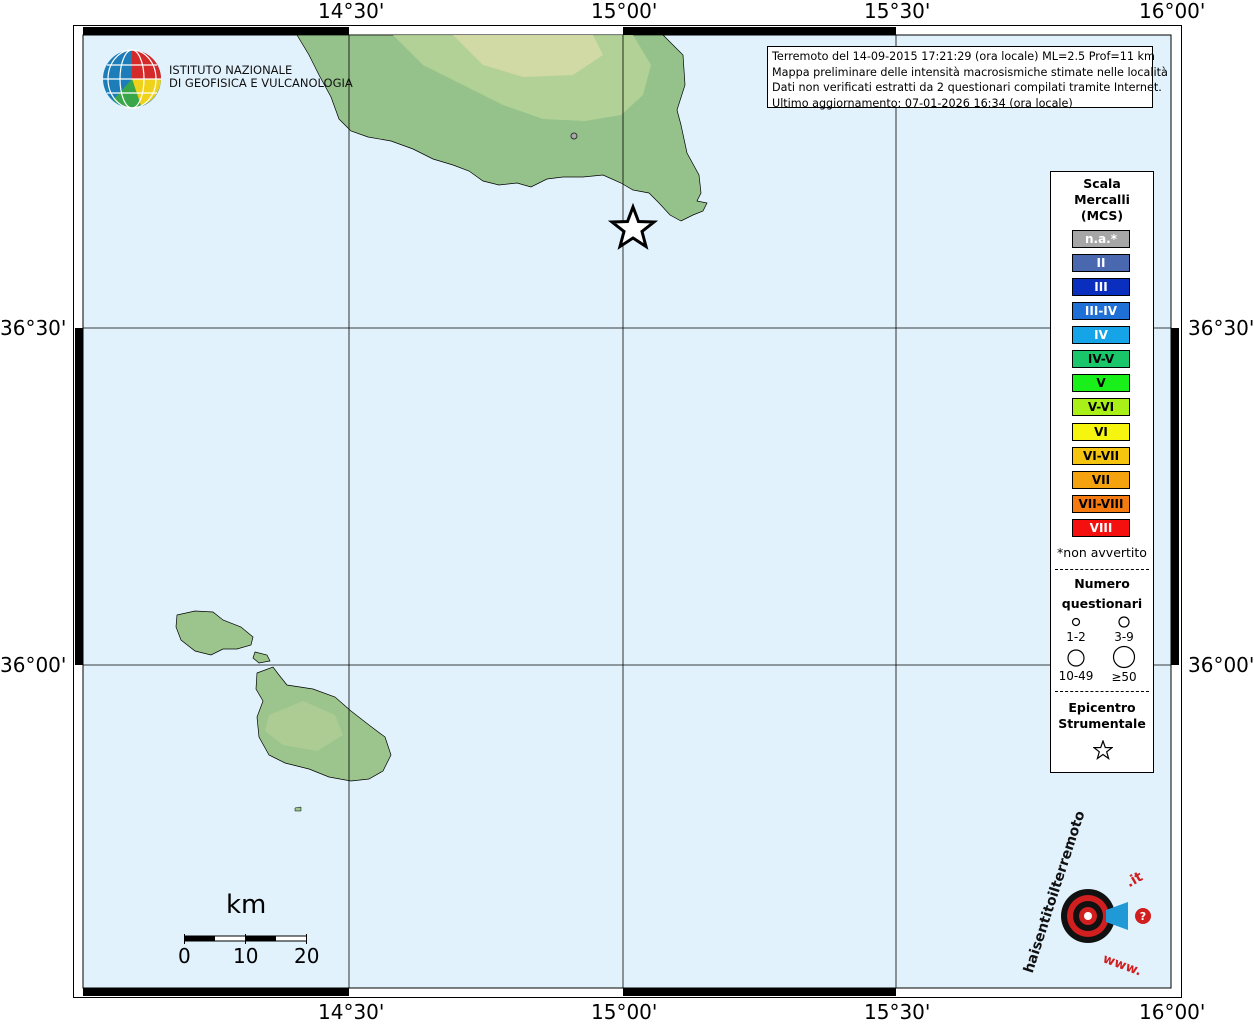 Image resolution: width=1254 pixels, height=1024 pixels. I want to click on scale-tick-20: 20, so click(307, 956).